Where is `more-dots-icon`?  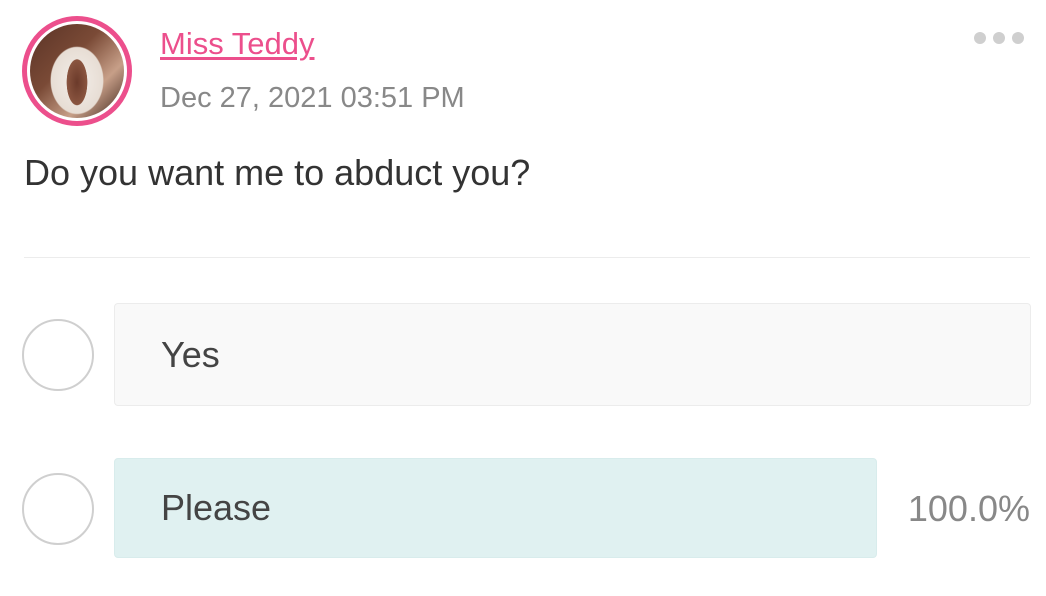 more-dots-icon is located at coordinates (999, 38).